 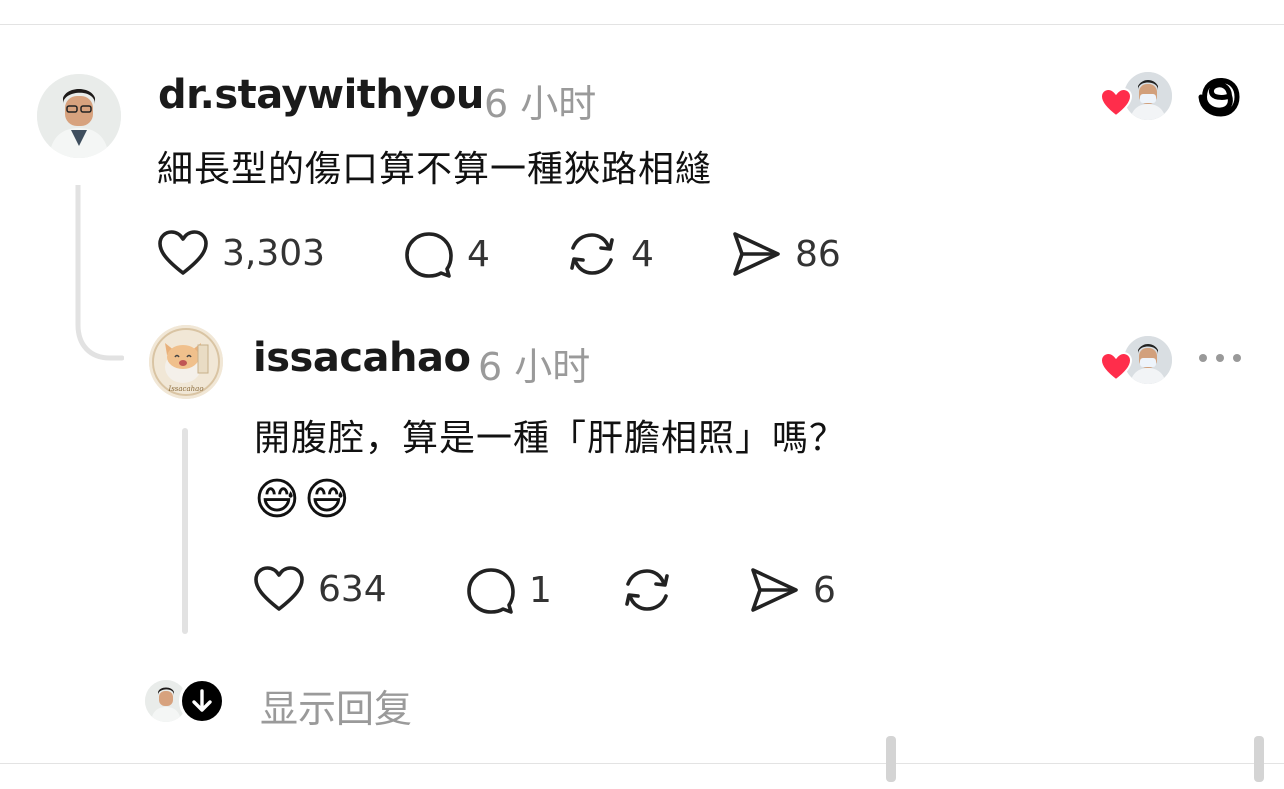 What do you see at coordinates (642, 24) in the screenshot?
I see `top-divider` at bounding box center [642, 24].